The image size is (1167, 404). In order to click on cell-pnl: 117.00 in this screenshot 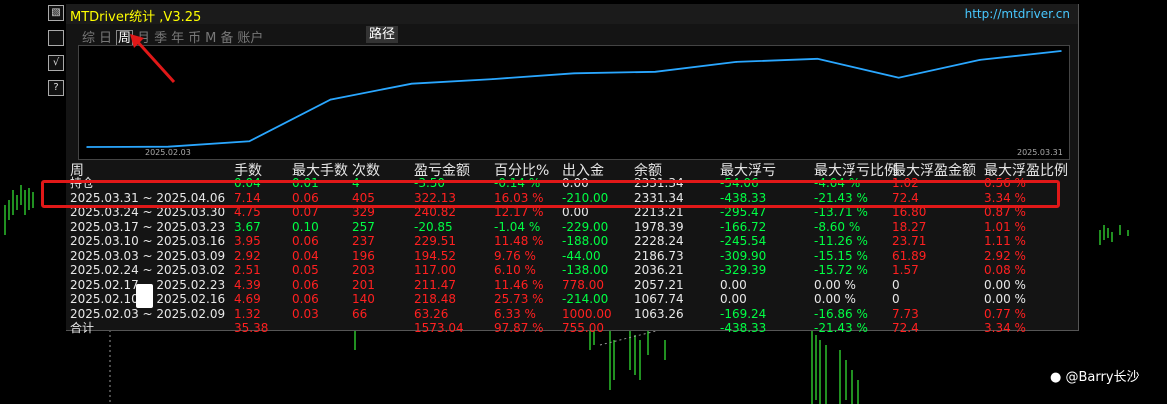, I will do `click(435, 270)`.